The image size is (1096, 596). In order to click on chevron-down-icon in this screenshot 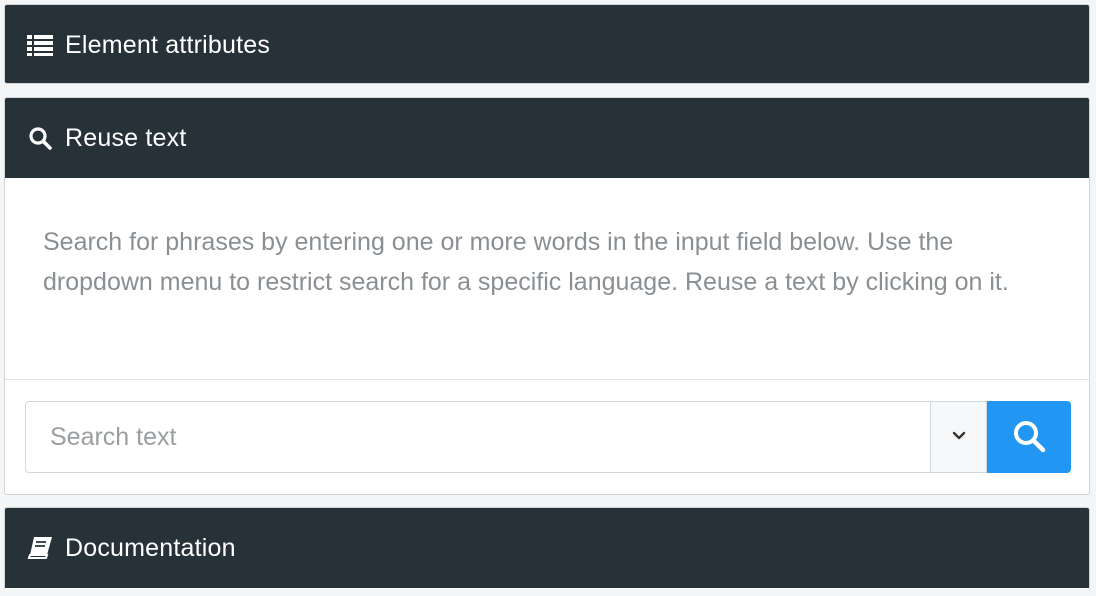, I will do `click(959, 437)`.